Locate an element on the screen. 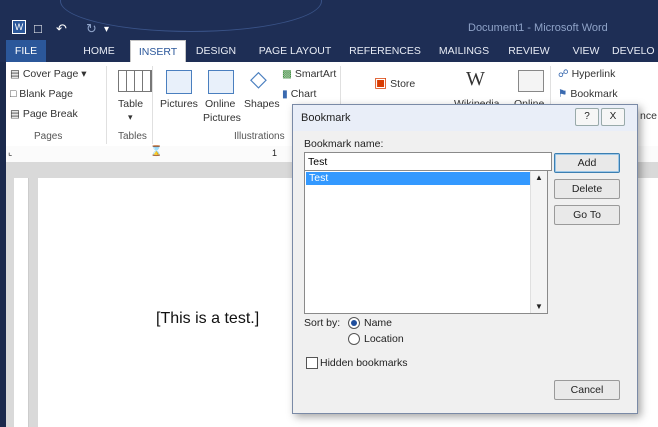 This screenshot has height=427, width=658. close-button: X is located at coordinates (613, 117).